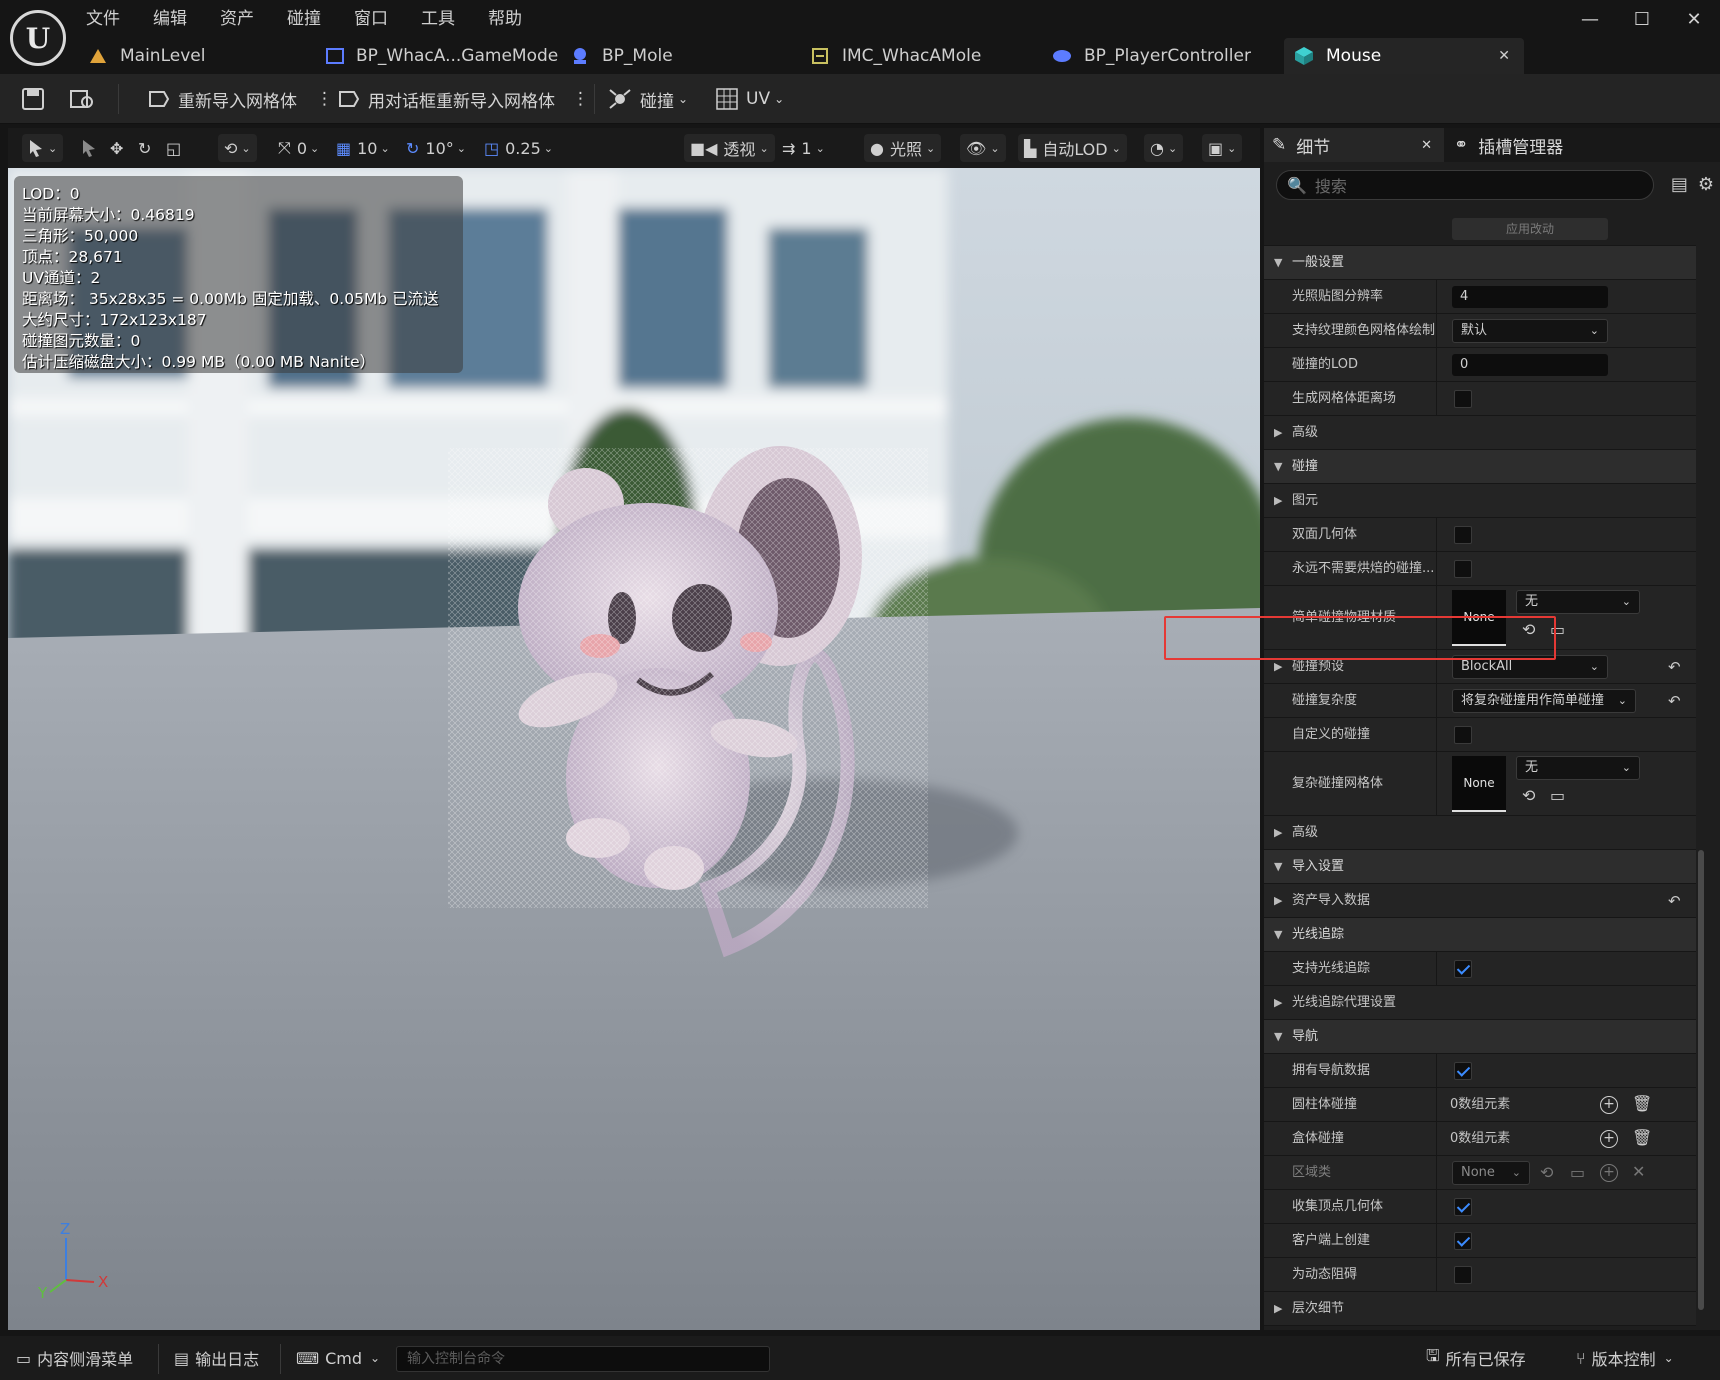  Describe the element at coordinates (1480, 263) in the screenshot. I see `category-general: ▼ 一般设置` at that location.